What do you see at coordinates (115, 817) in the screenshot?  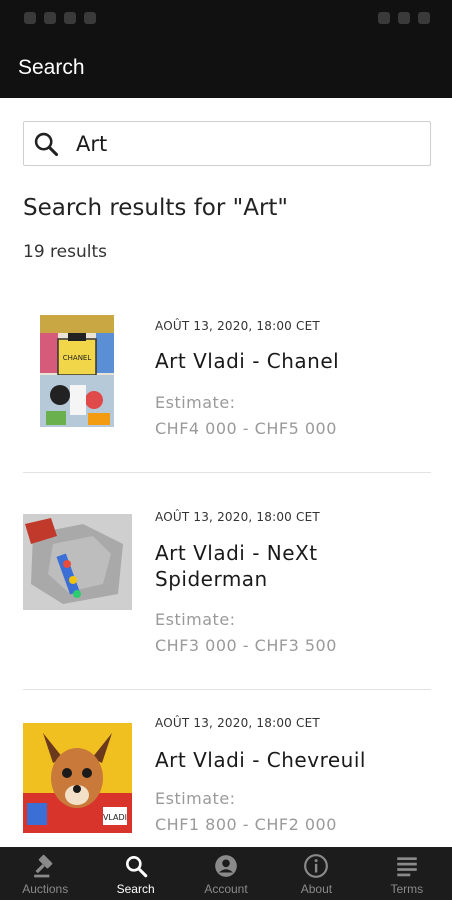 I see `svg-text: VLADI` at bounding box center [115, 817].